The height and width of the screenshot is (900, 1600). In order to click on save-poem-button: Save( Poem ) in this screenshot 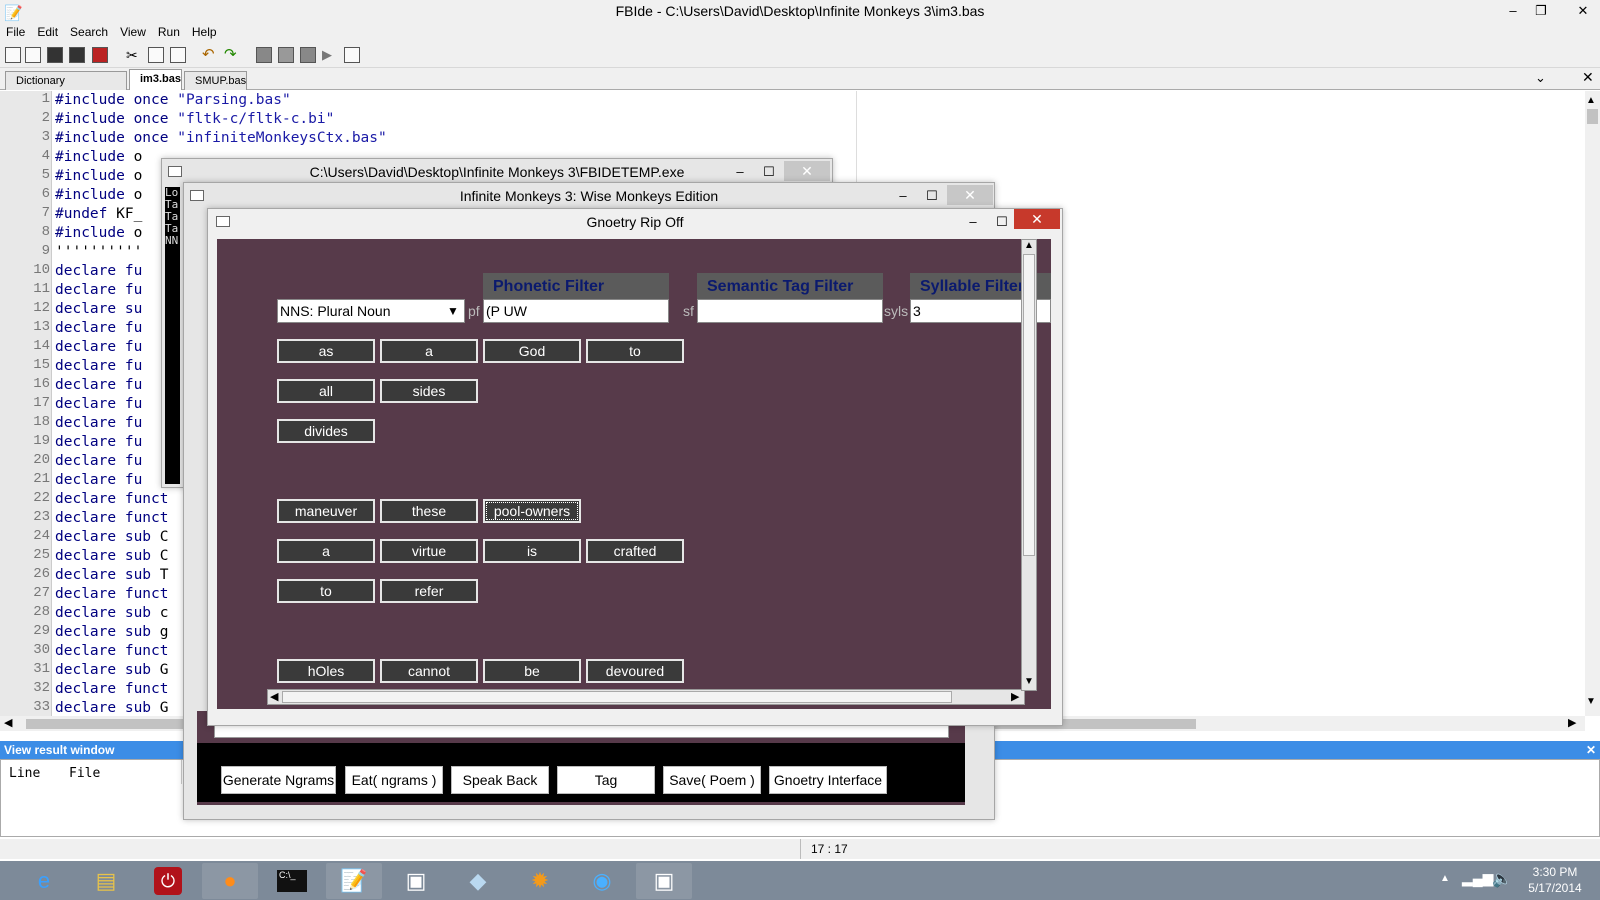, I will do `click(712, 780)`.